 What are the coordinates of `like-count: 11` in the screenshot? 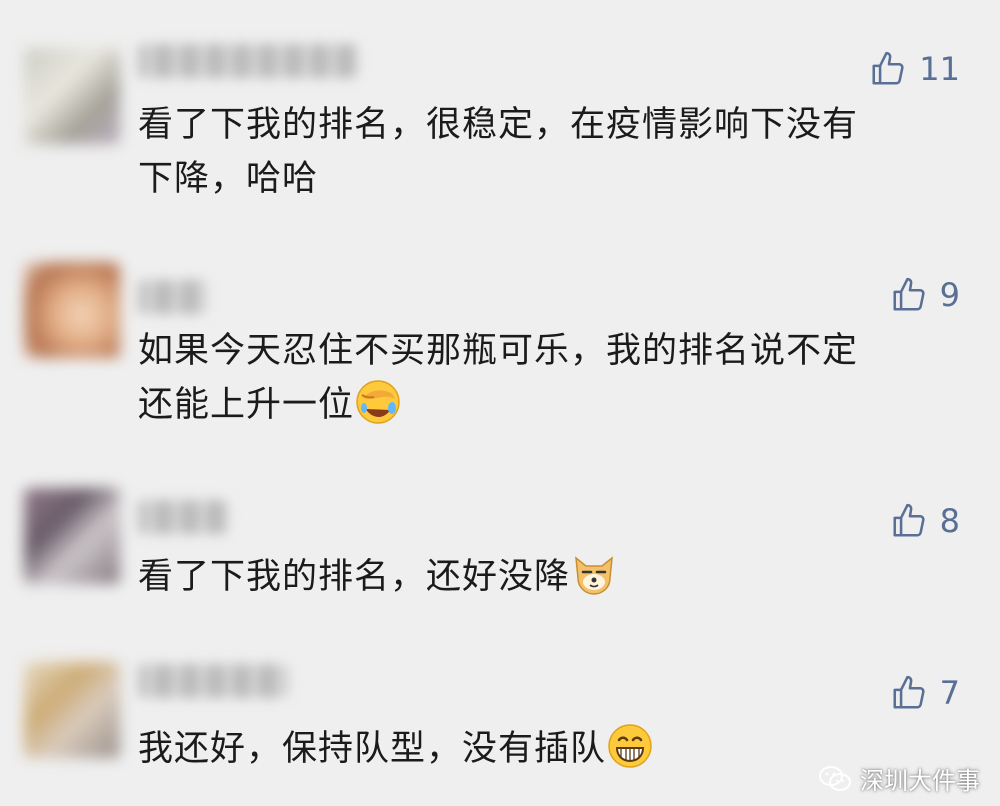 It's located at (939, 69).